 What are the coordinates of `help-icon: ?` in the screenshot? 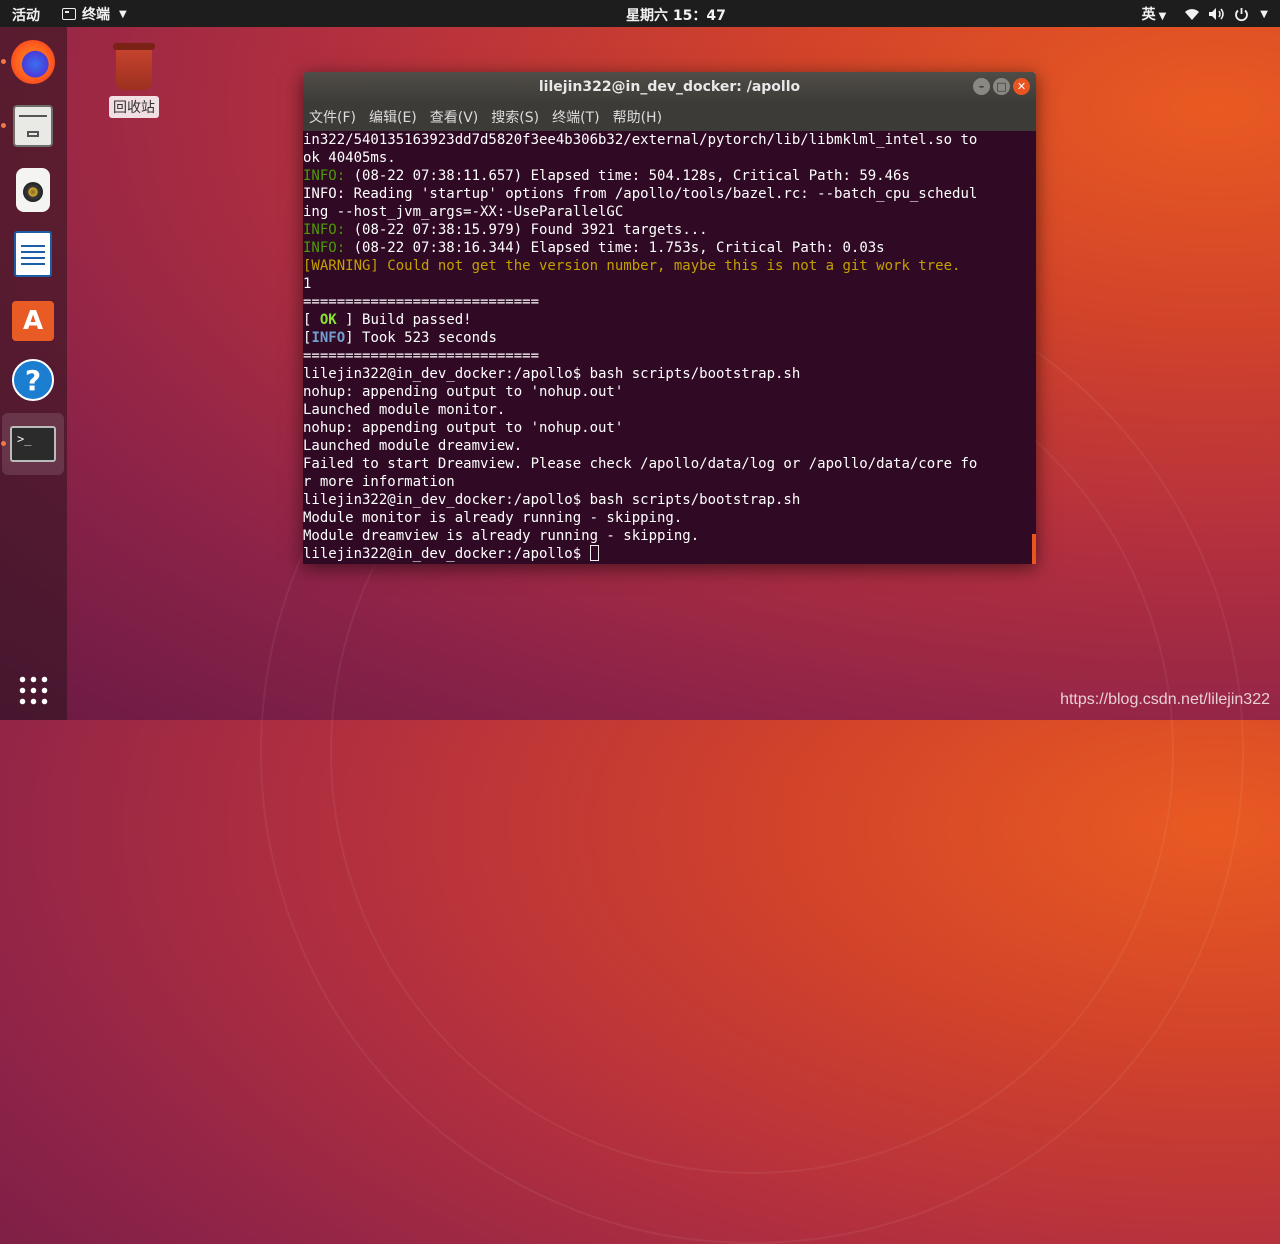 It's located at (33, 380).